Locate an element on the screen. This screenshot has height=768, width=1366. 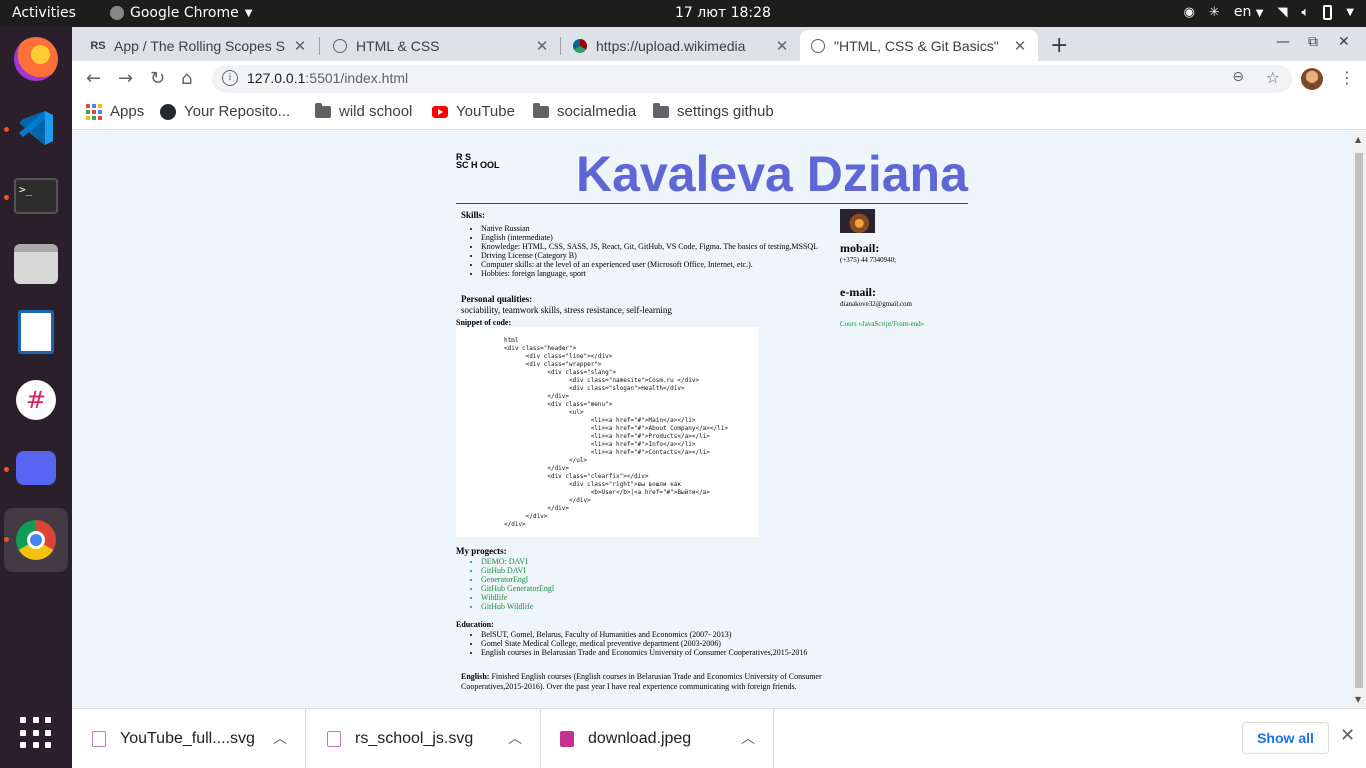
chrome-menu-icon: ⋮ is located at coordinates (1347, 77).